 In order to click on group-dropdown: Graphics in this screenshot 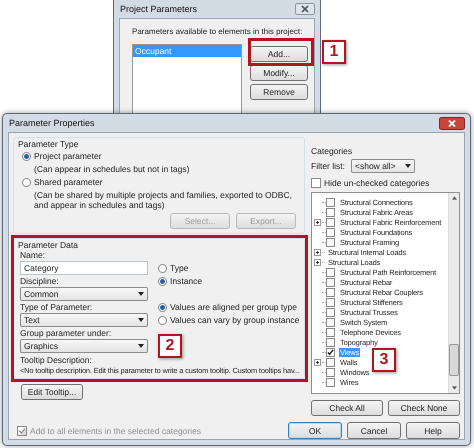, I will do `click(84, 346)`.